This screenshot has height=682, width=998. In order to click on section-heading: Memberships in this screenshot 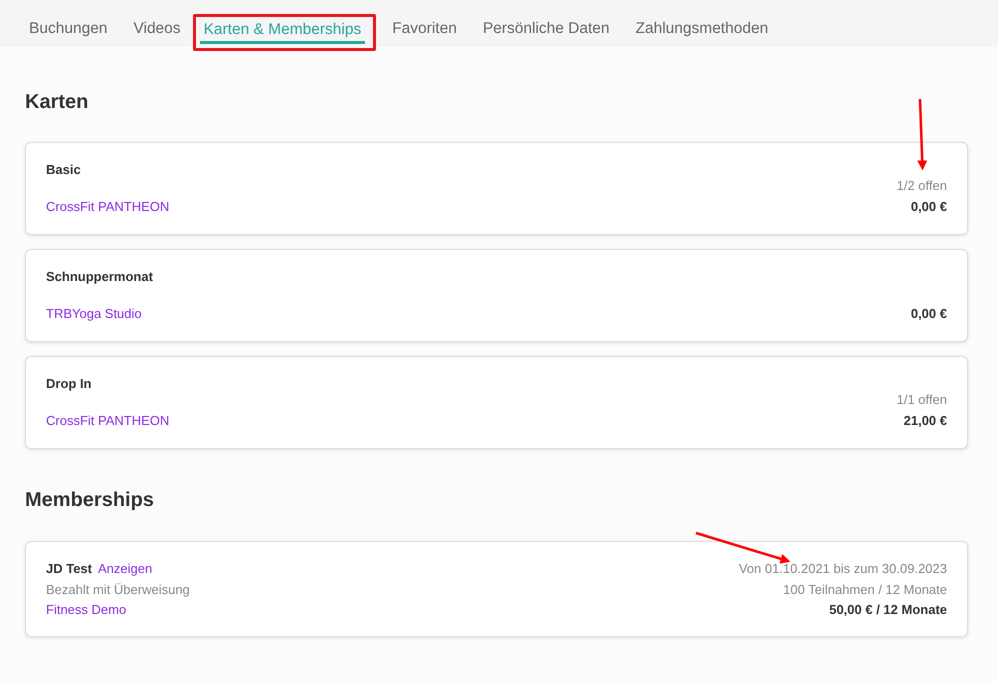, I will do `click(90, 500)`.